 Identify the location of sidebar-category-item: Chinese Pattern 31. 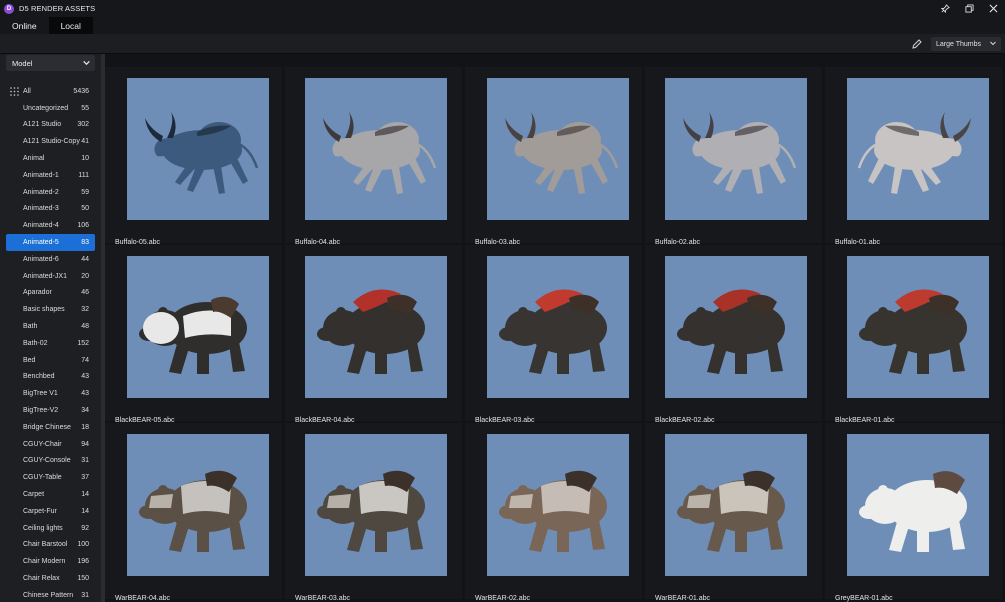
(50, 594).